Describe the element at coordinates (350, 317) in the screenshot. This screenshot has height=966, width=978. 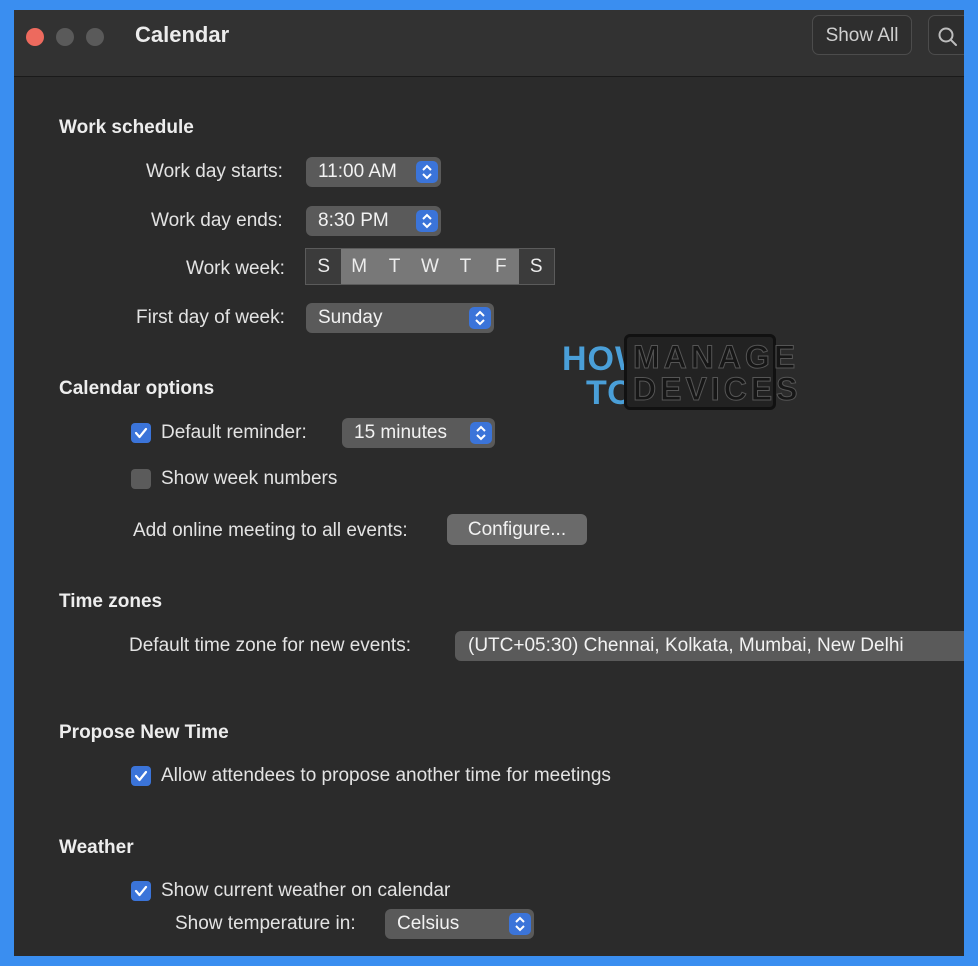
I see `first-day-value: Sunday` at that location.